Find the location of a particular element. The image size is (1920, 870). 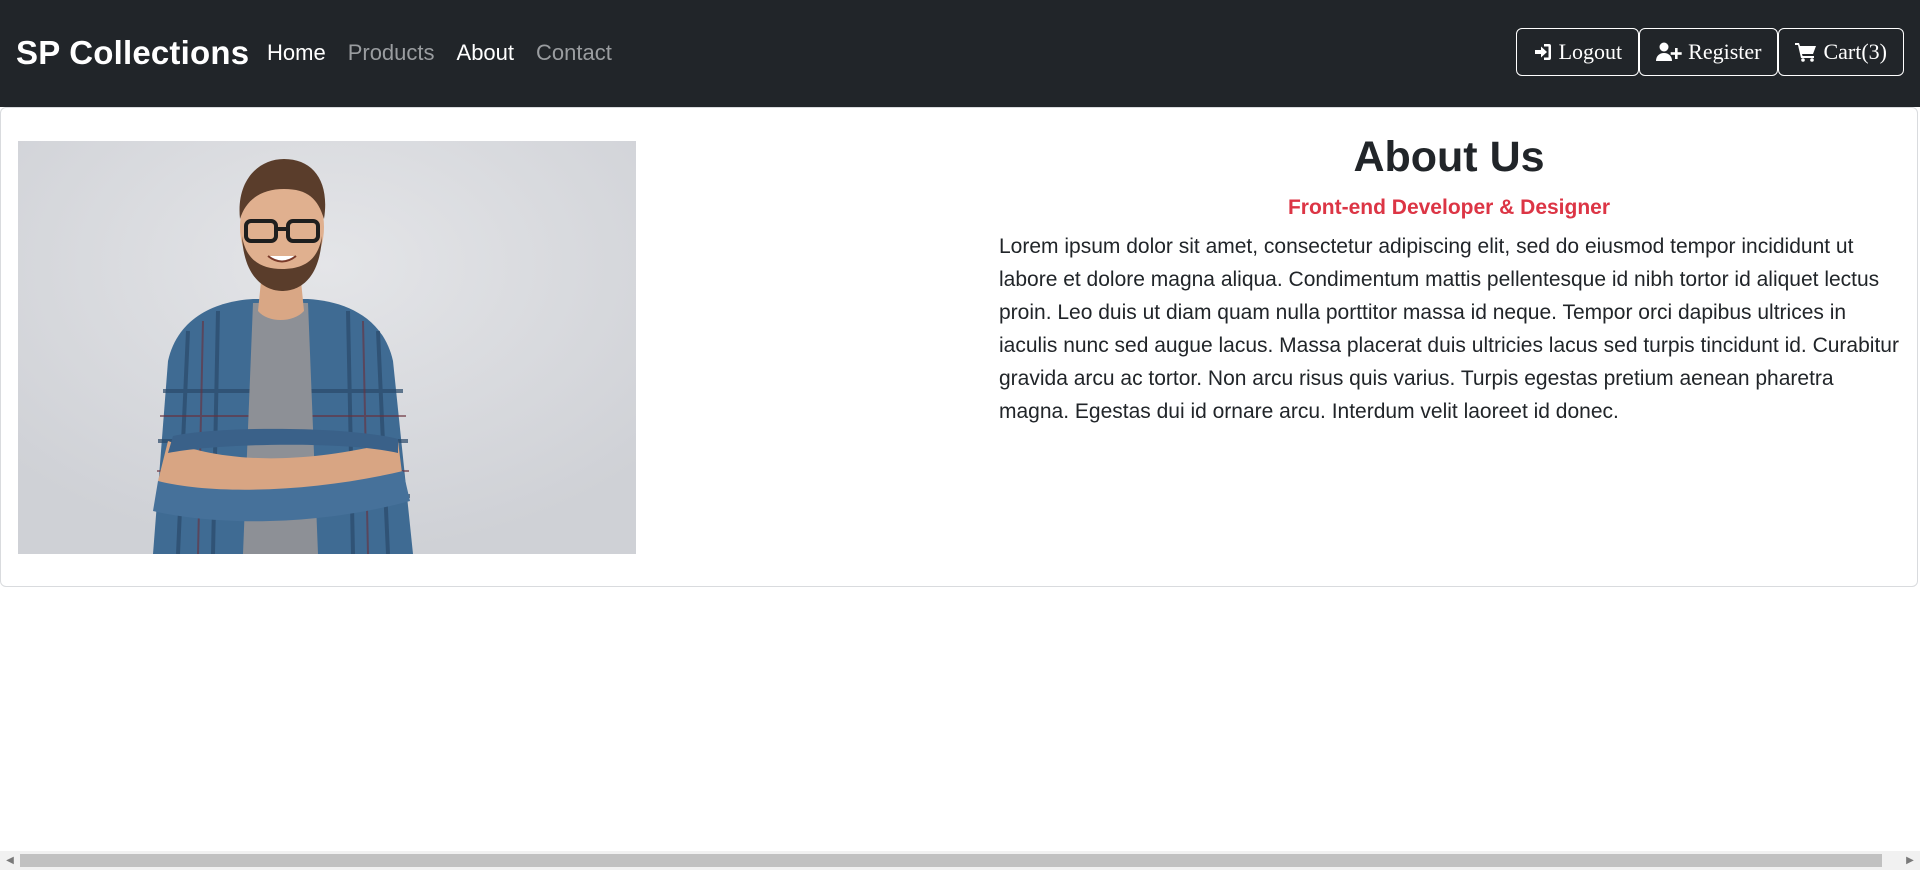

nav-link-about: About is located at coordinates (486, 53).